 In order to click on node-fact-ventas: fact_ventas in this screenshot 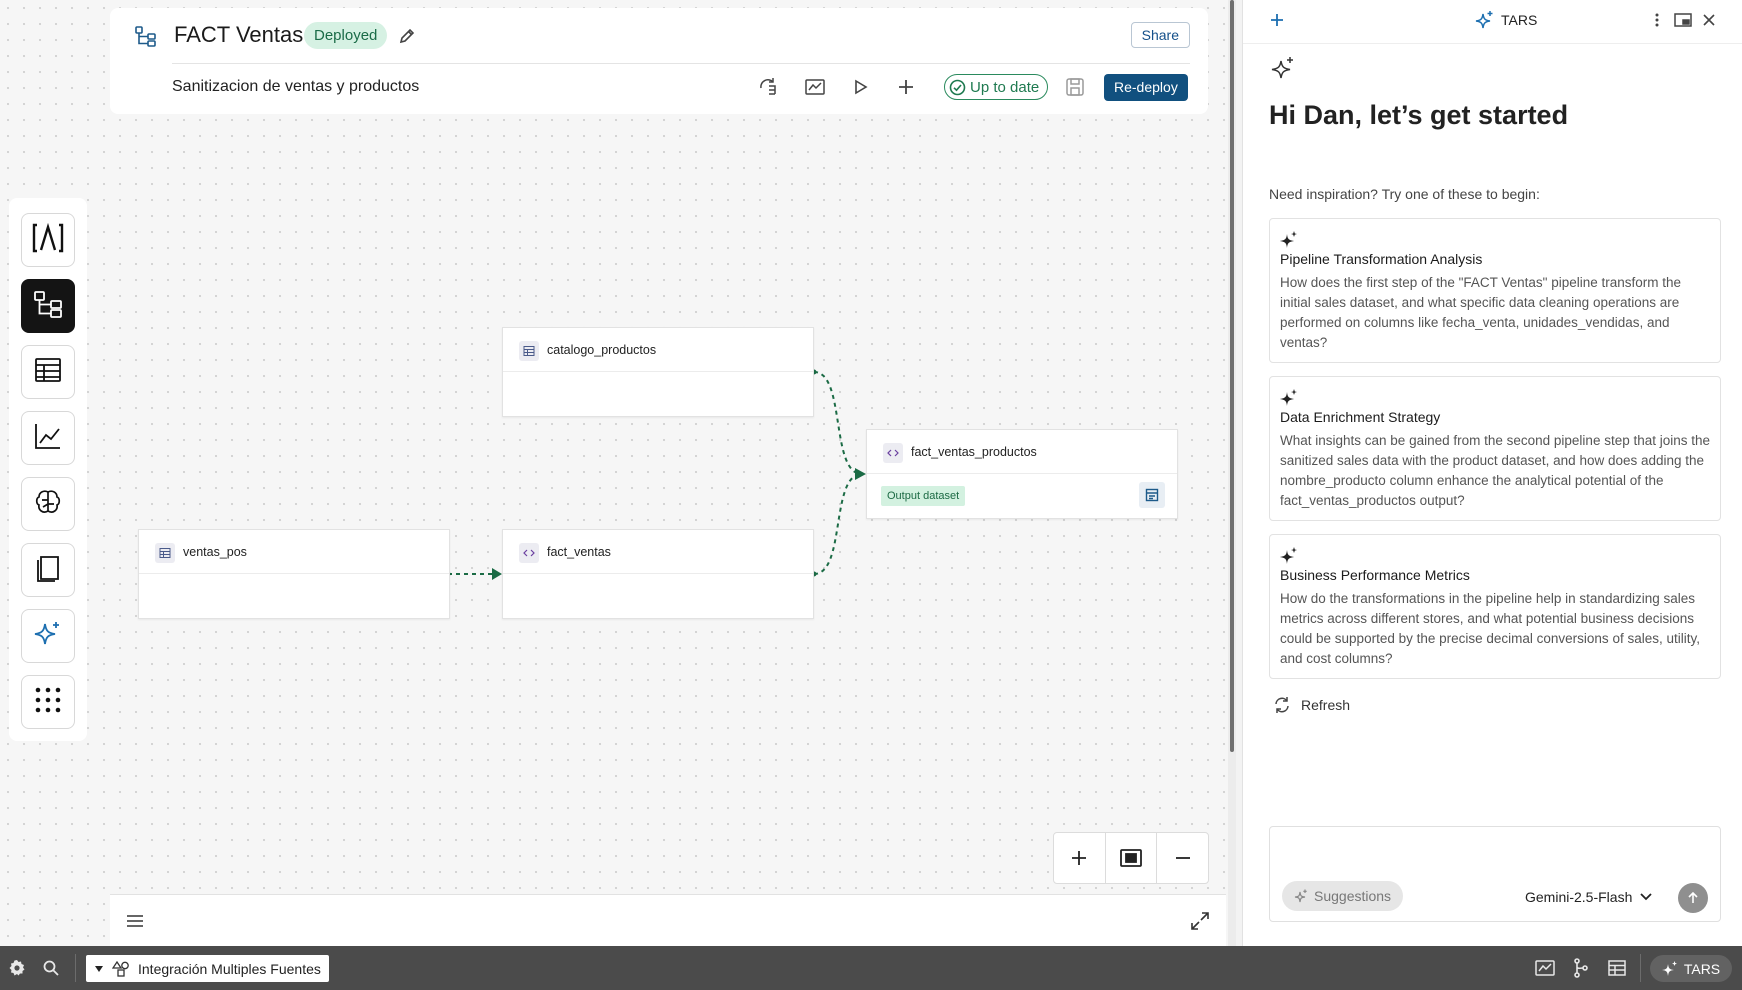, I will do `click(658, 574)`.